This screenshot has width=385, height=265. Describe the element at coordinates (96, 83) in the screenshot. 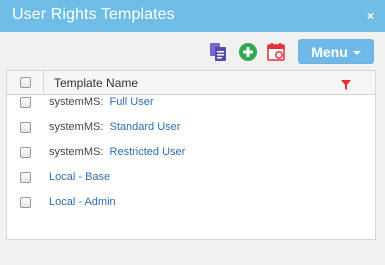

I see `column-header-template-name: Template Name` at that location.